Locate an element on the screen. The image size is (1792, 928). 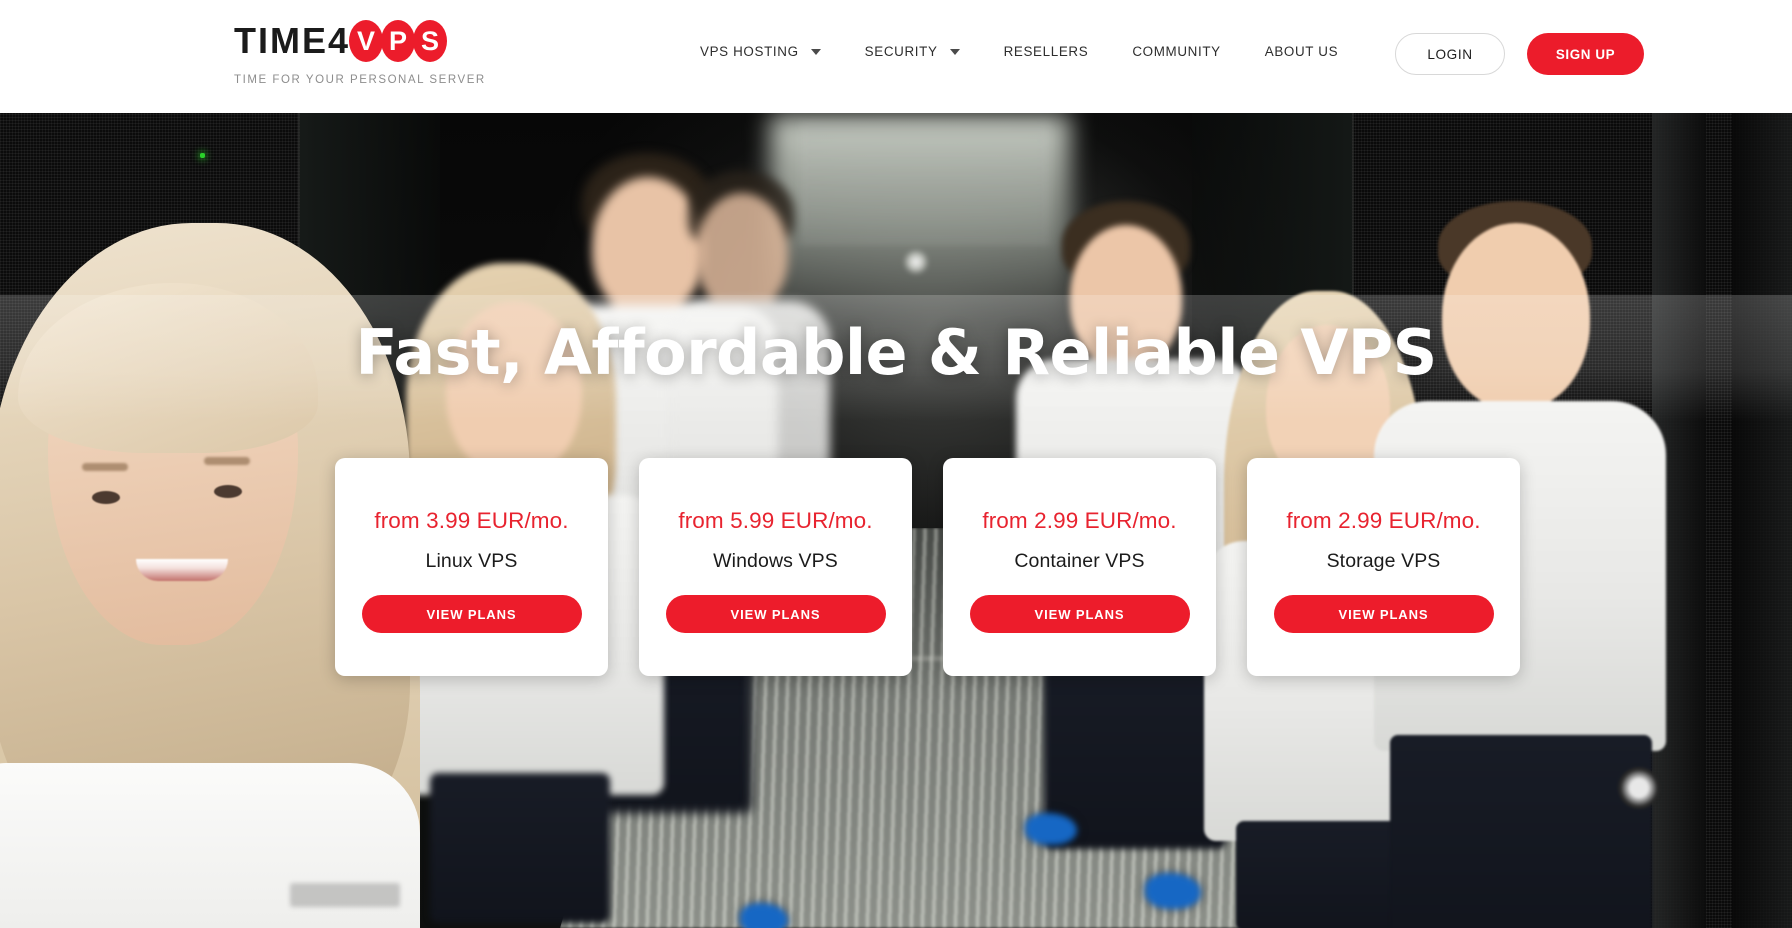
plan-title: Storage VPS is located at coordinates (1383, 561).